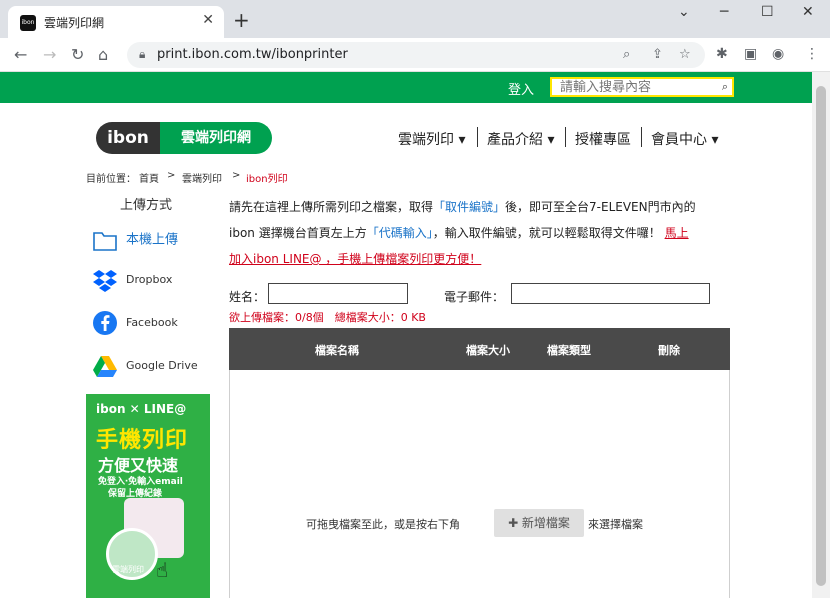 This screenshot has width=830, height=598. I want to click on new-tab-icon: +, so click(241, 20).